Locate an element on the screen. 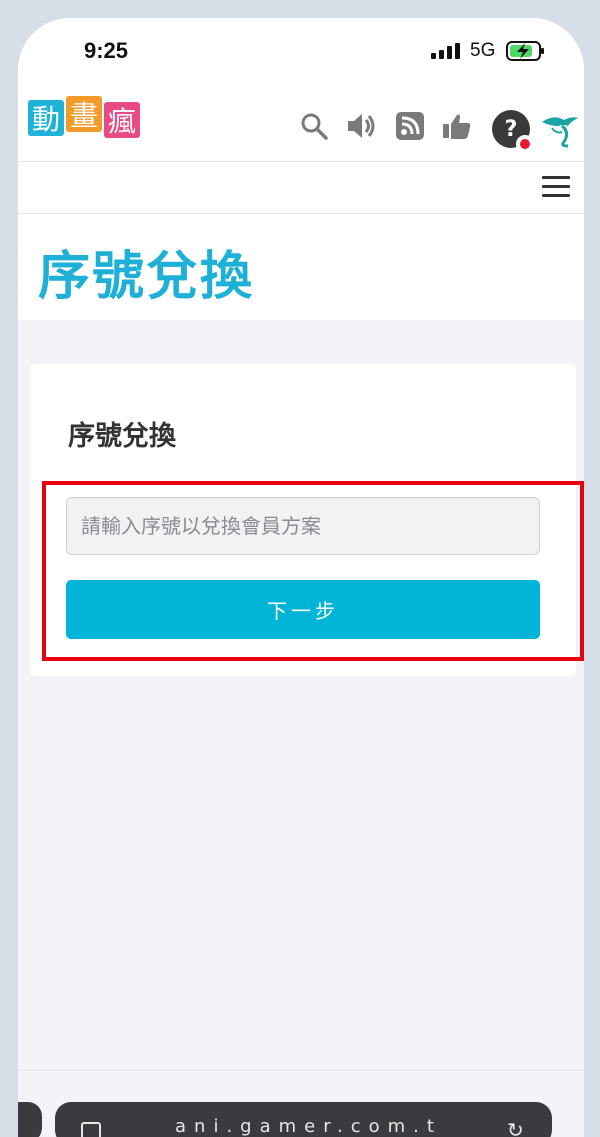  svg-text: 瘋 is located at coordinates (122, 121).